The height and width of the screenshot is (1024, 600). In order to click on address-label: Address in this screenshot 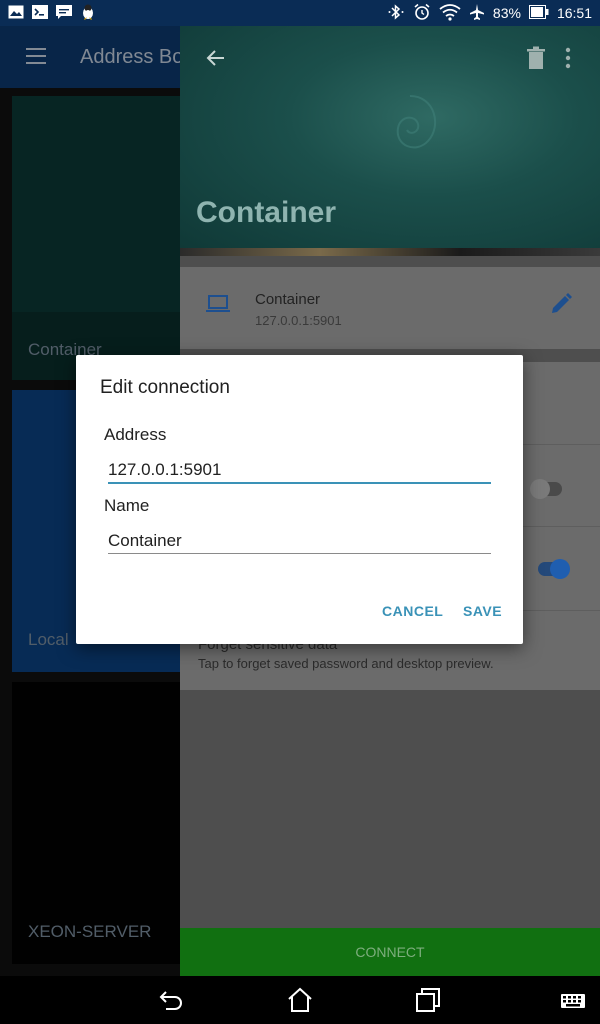, I will do `click(135, 434)`.